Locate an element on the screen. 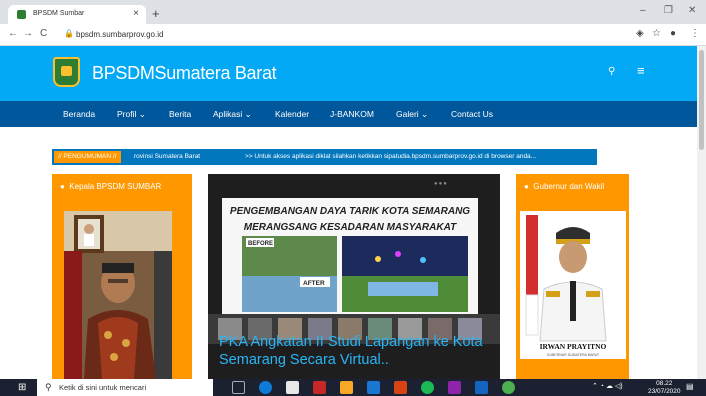  taskbar-search: ⚲ Ketik di sini untuk mencari is located at coordinates (125, 387).